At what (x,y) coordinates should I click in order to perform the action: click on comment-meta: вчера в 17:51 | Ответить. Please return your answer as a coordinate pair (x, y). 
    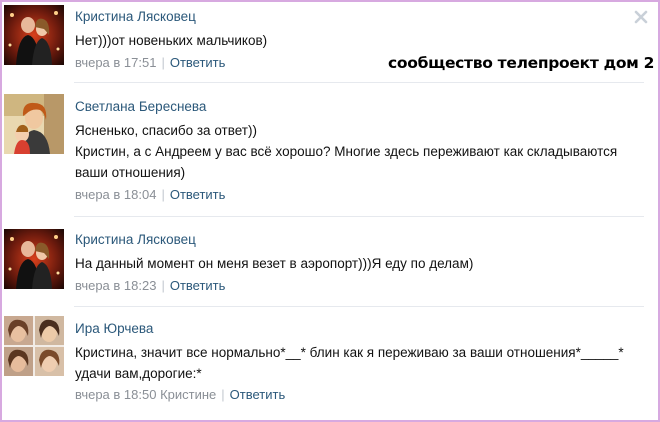
    Looking at the image, I should click on (150, 62).